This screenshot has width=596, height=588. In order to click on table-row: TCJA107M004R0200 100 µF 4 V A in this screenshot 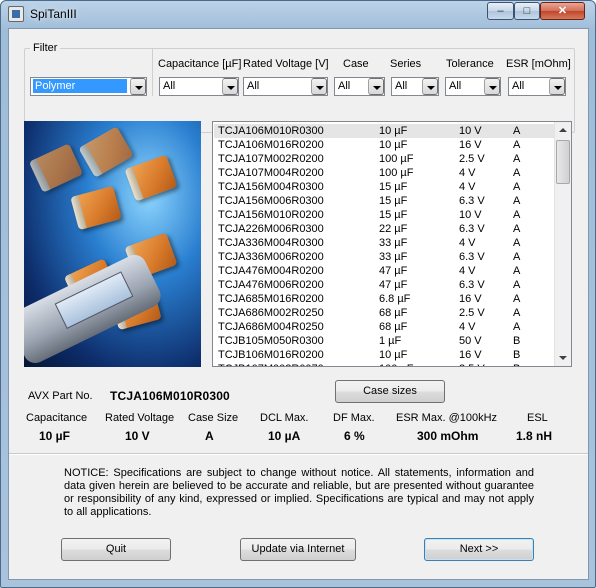, I will do `click(384, 173)`.